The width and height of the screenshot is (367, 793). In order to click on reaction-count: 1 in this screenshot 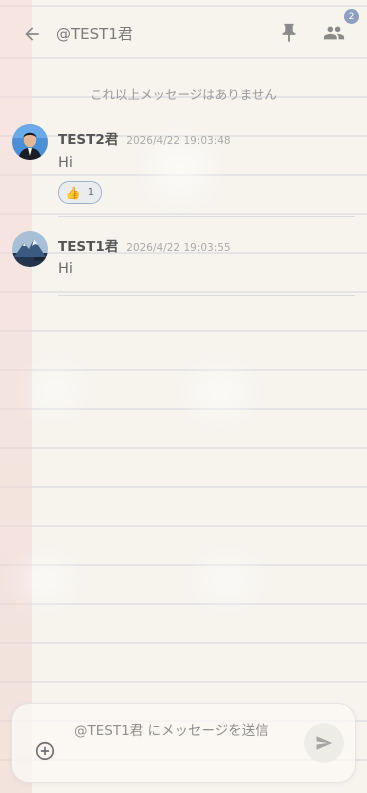, I will do `click(91, 192)`.